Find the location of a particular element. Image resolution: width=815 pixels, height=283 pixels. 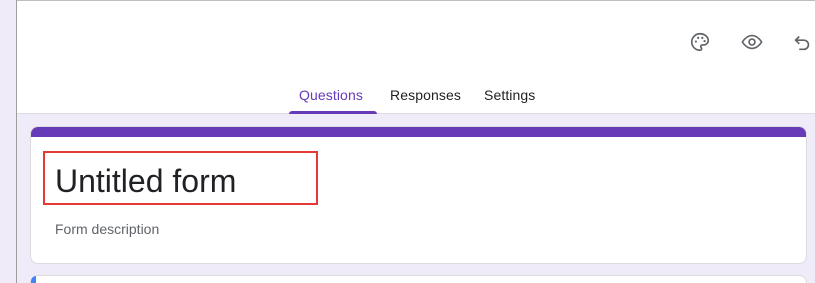

form-tabs: Questions Responses Settings is located at coordinates (416, 101).